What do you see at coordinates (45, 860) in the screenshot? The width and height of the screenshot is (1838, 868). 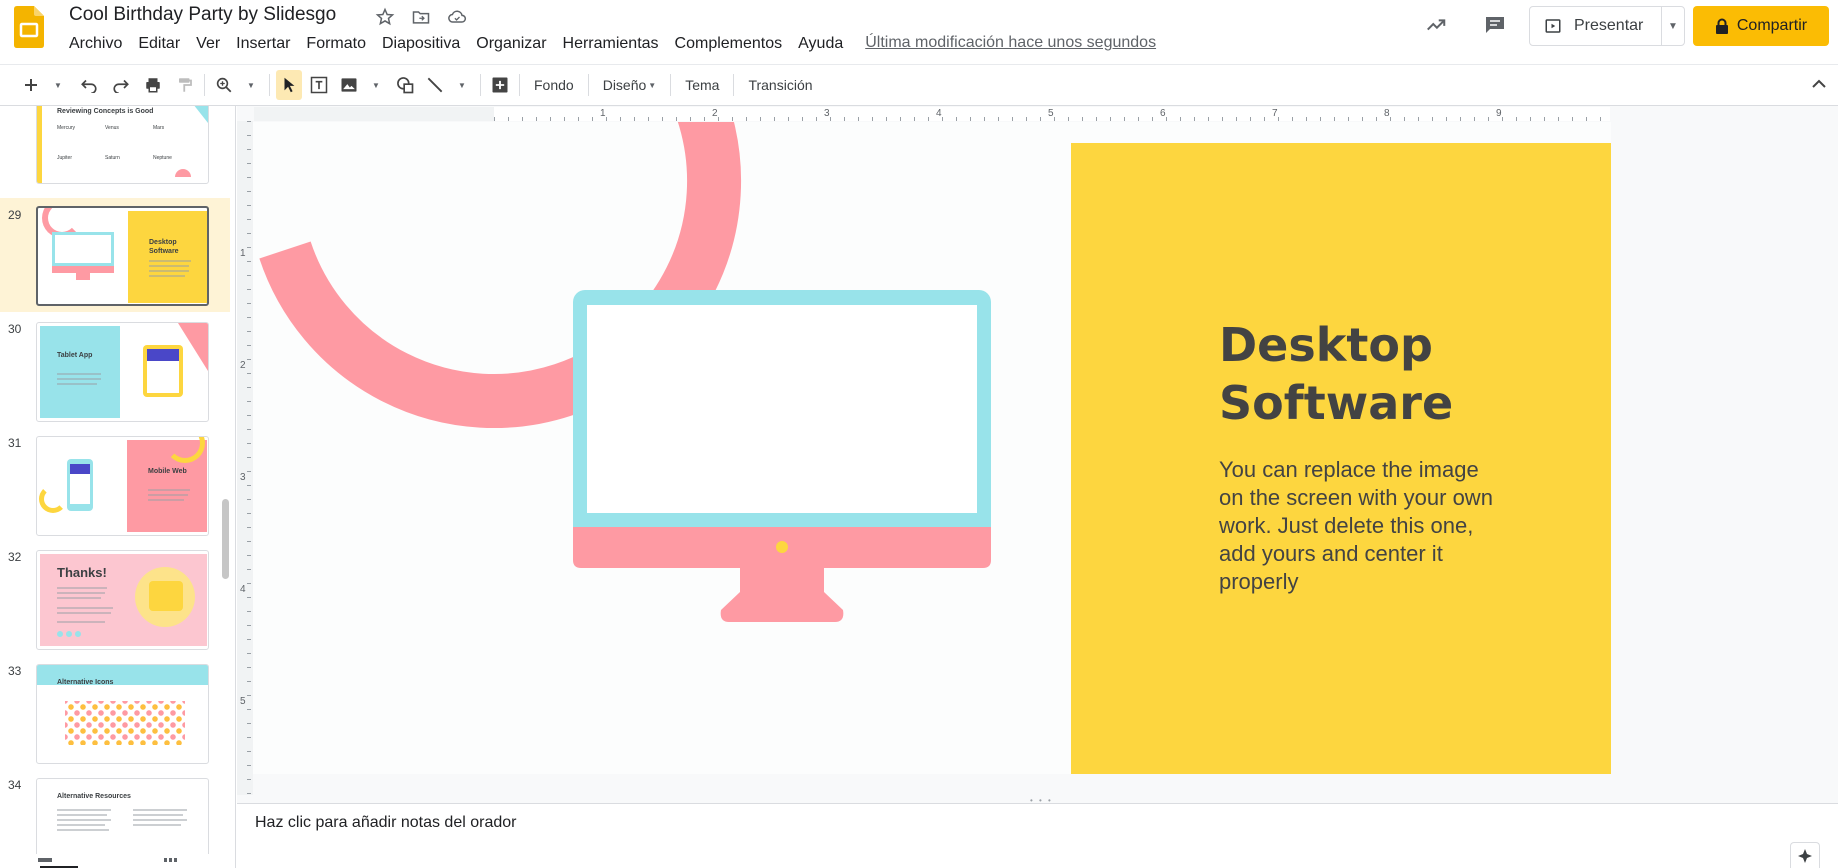 I see `list-view-icon` at bounding box center [45, 860].